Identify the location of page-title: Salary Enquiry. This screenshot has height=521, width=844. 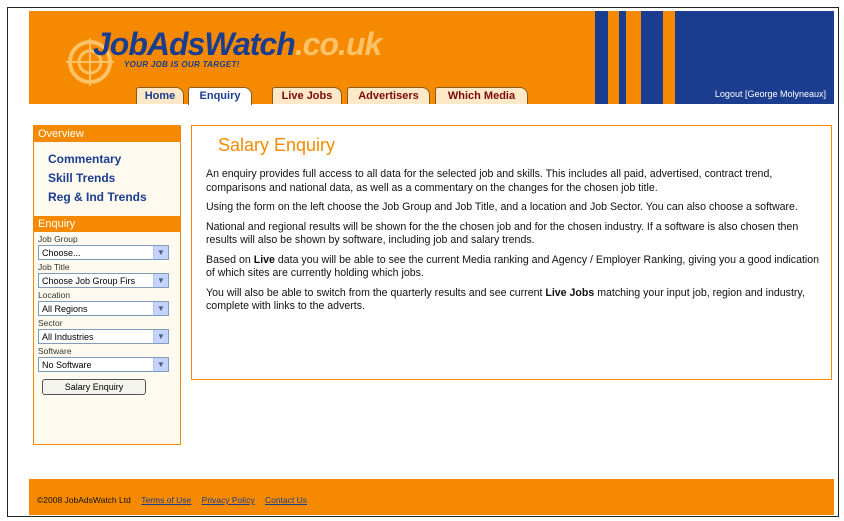
(277, 145).